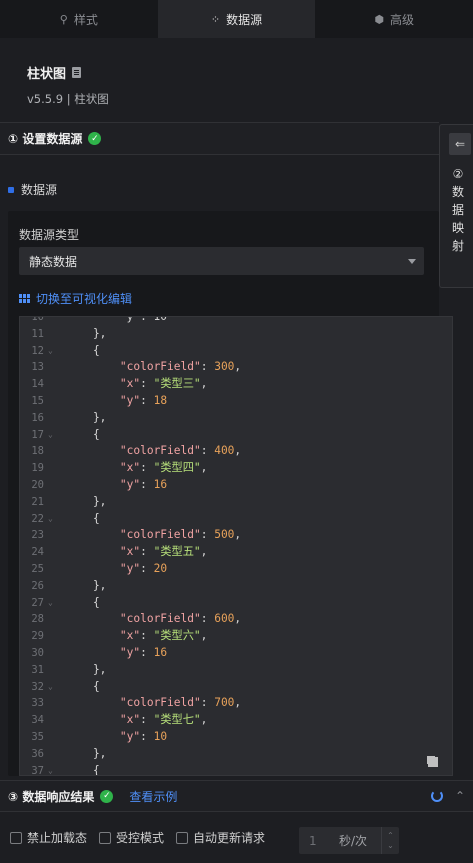 The height and width of the screenshot is (863, 473). I want to click on line-number: 36, so click(37, 753).